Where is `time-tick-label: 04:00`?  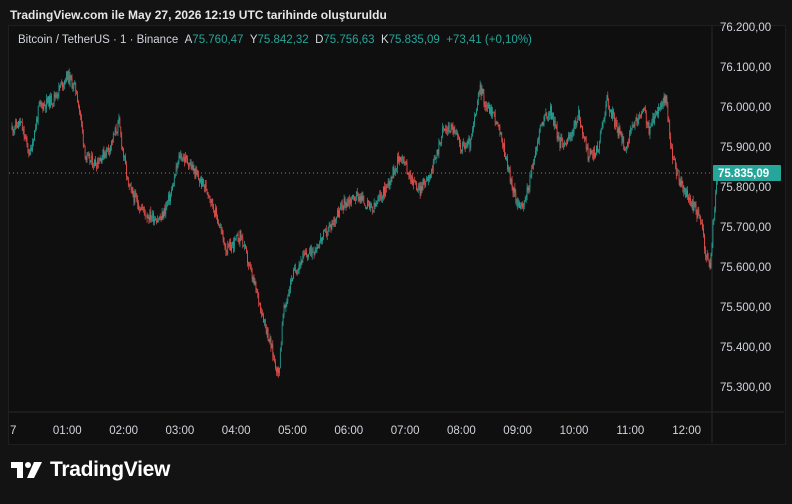
time-tick-label: 04:00 is located at coordinates (236, 431).